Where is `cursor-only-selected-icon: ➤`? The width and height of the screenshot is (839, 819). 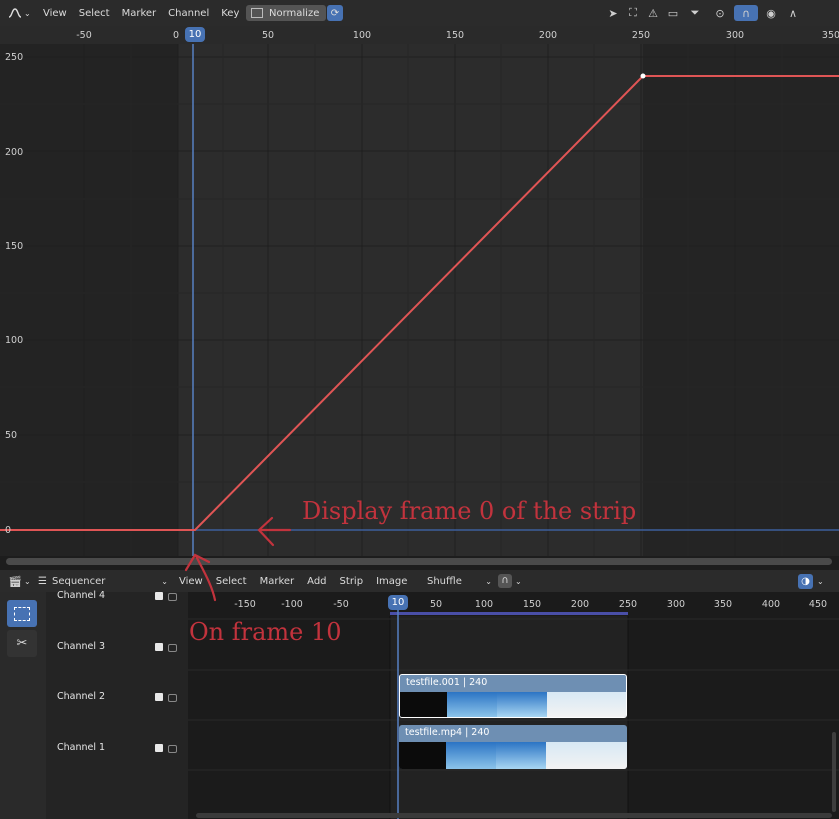 cursor-only-selected-icon: ➤ is located at coordinates (613, 13).